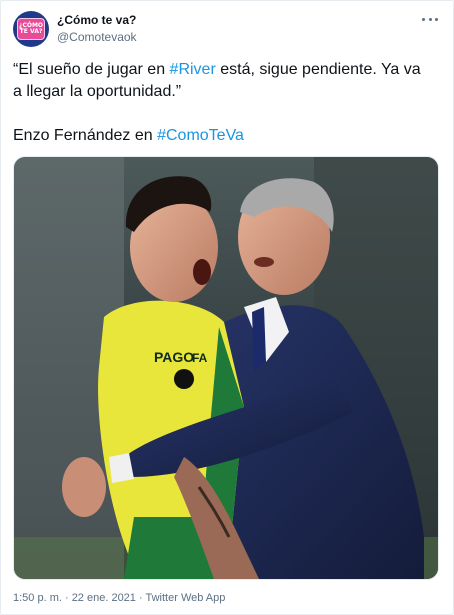 The image size is (454, 615). I want to click on tweet-credit: Enzo Fernández en #ComoTeVa, so click(223, 136).